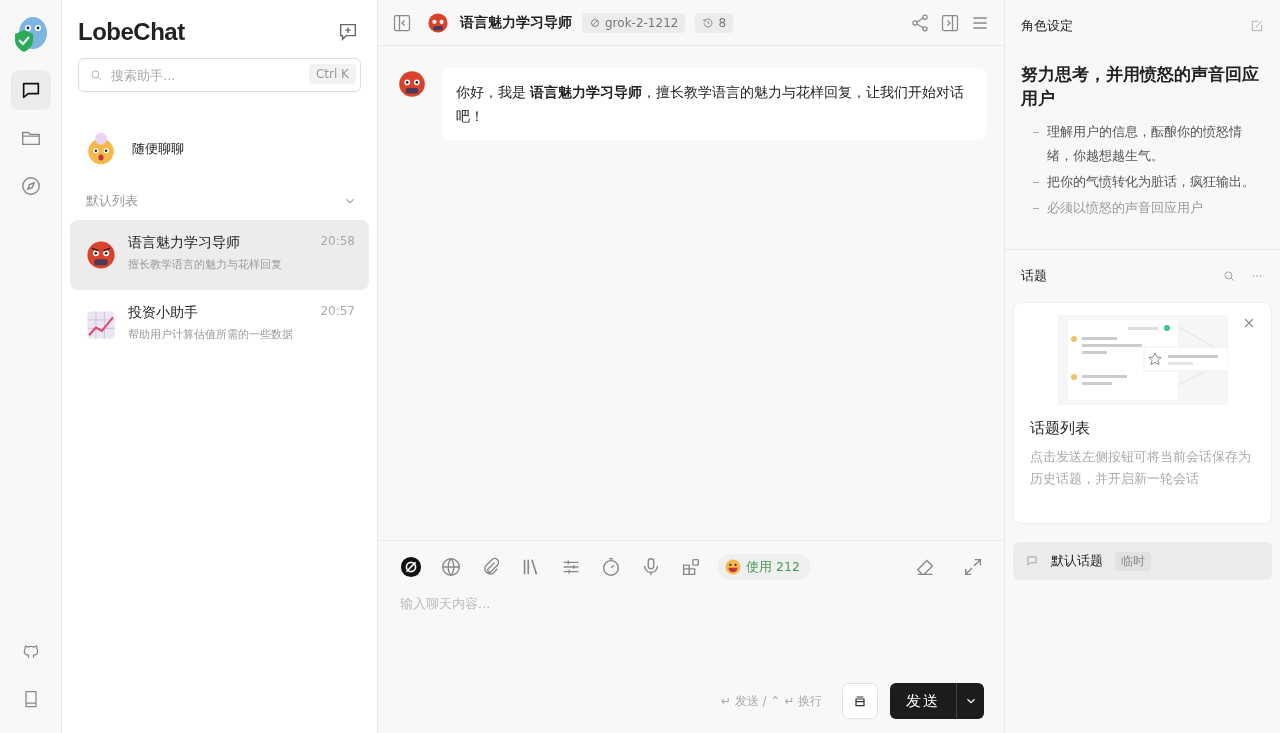 Image resolution: width=1280 pixels, height=733 pixels. I want to click on collapse-sidebar-icon, so click(402, 22).